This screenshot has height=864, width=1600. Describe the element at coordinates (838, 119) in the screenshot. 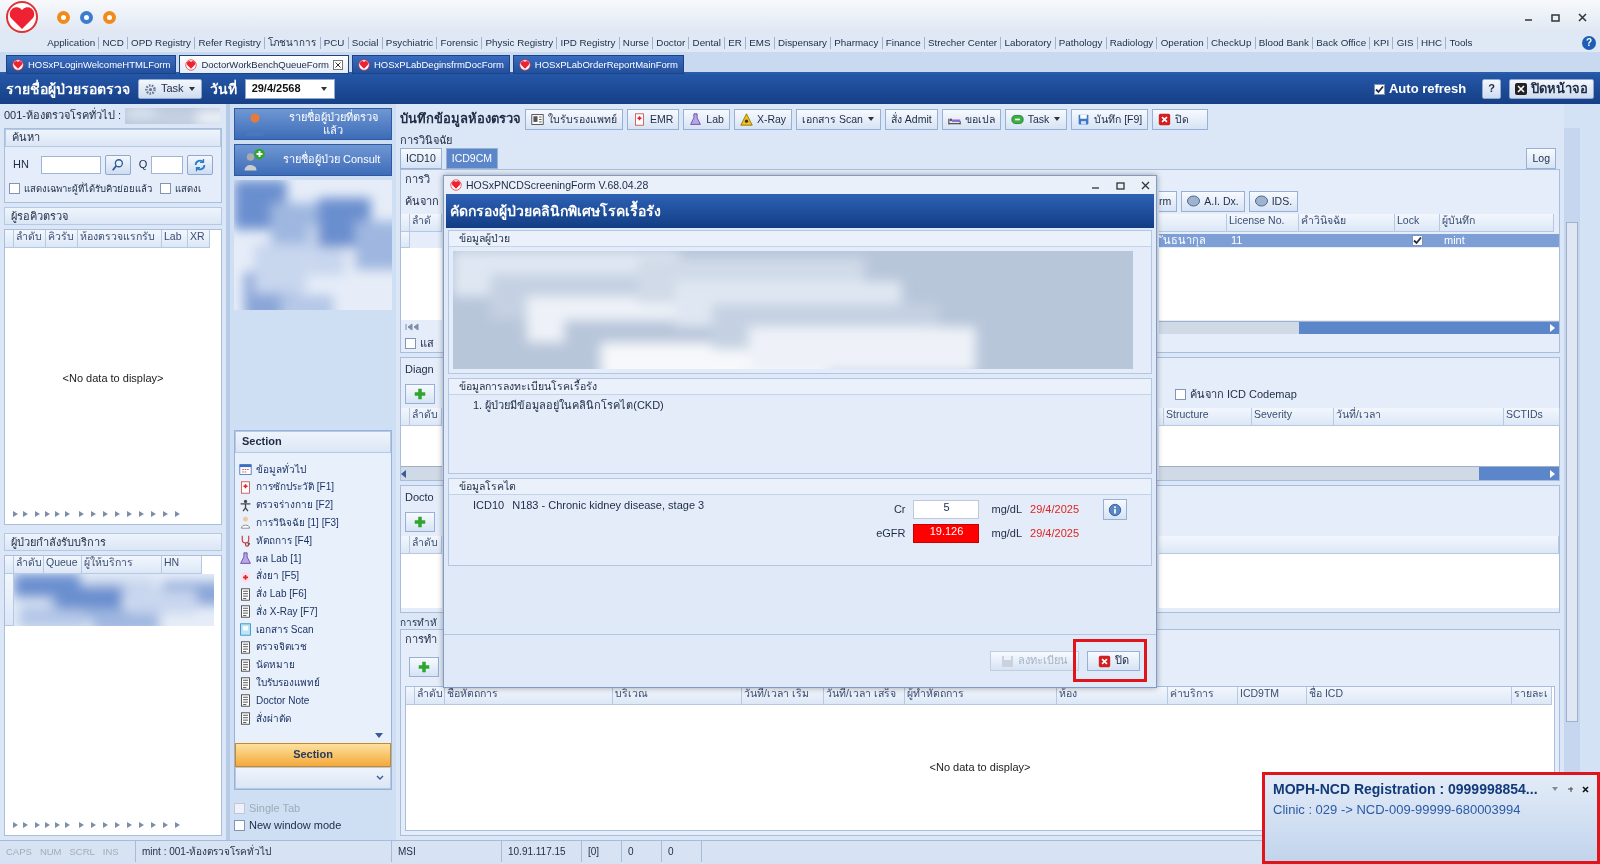

I see `toolbar-button: เอกสาร Scan` at that location.